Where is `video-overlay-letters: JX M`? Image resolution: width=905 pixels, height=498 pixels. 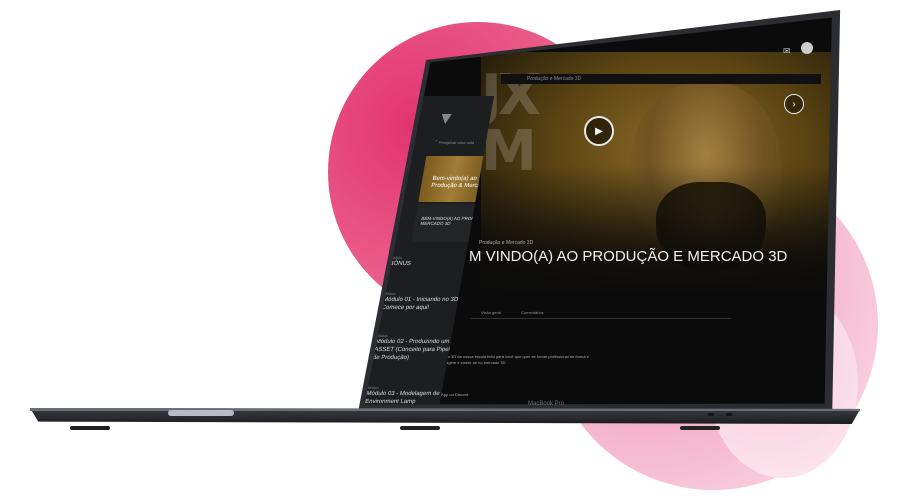 video-overlay-letters: JX M is located at coordinates (511, 123).